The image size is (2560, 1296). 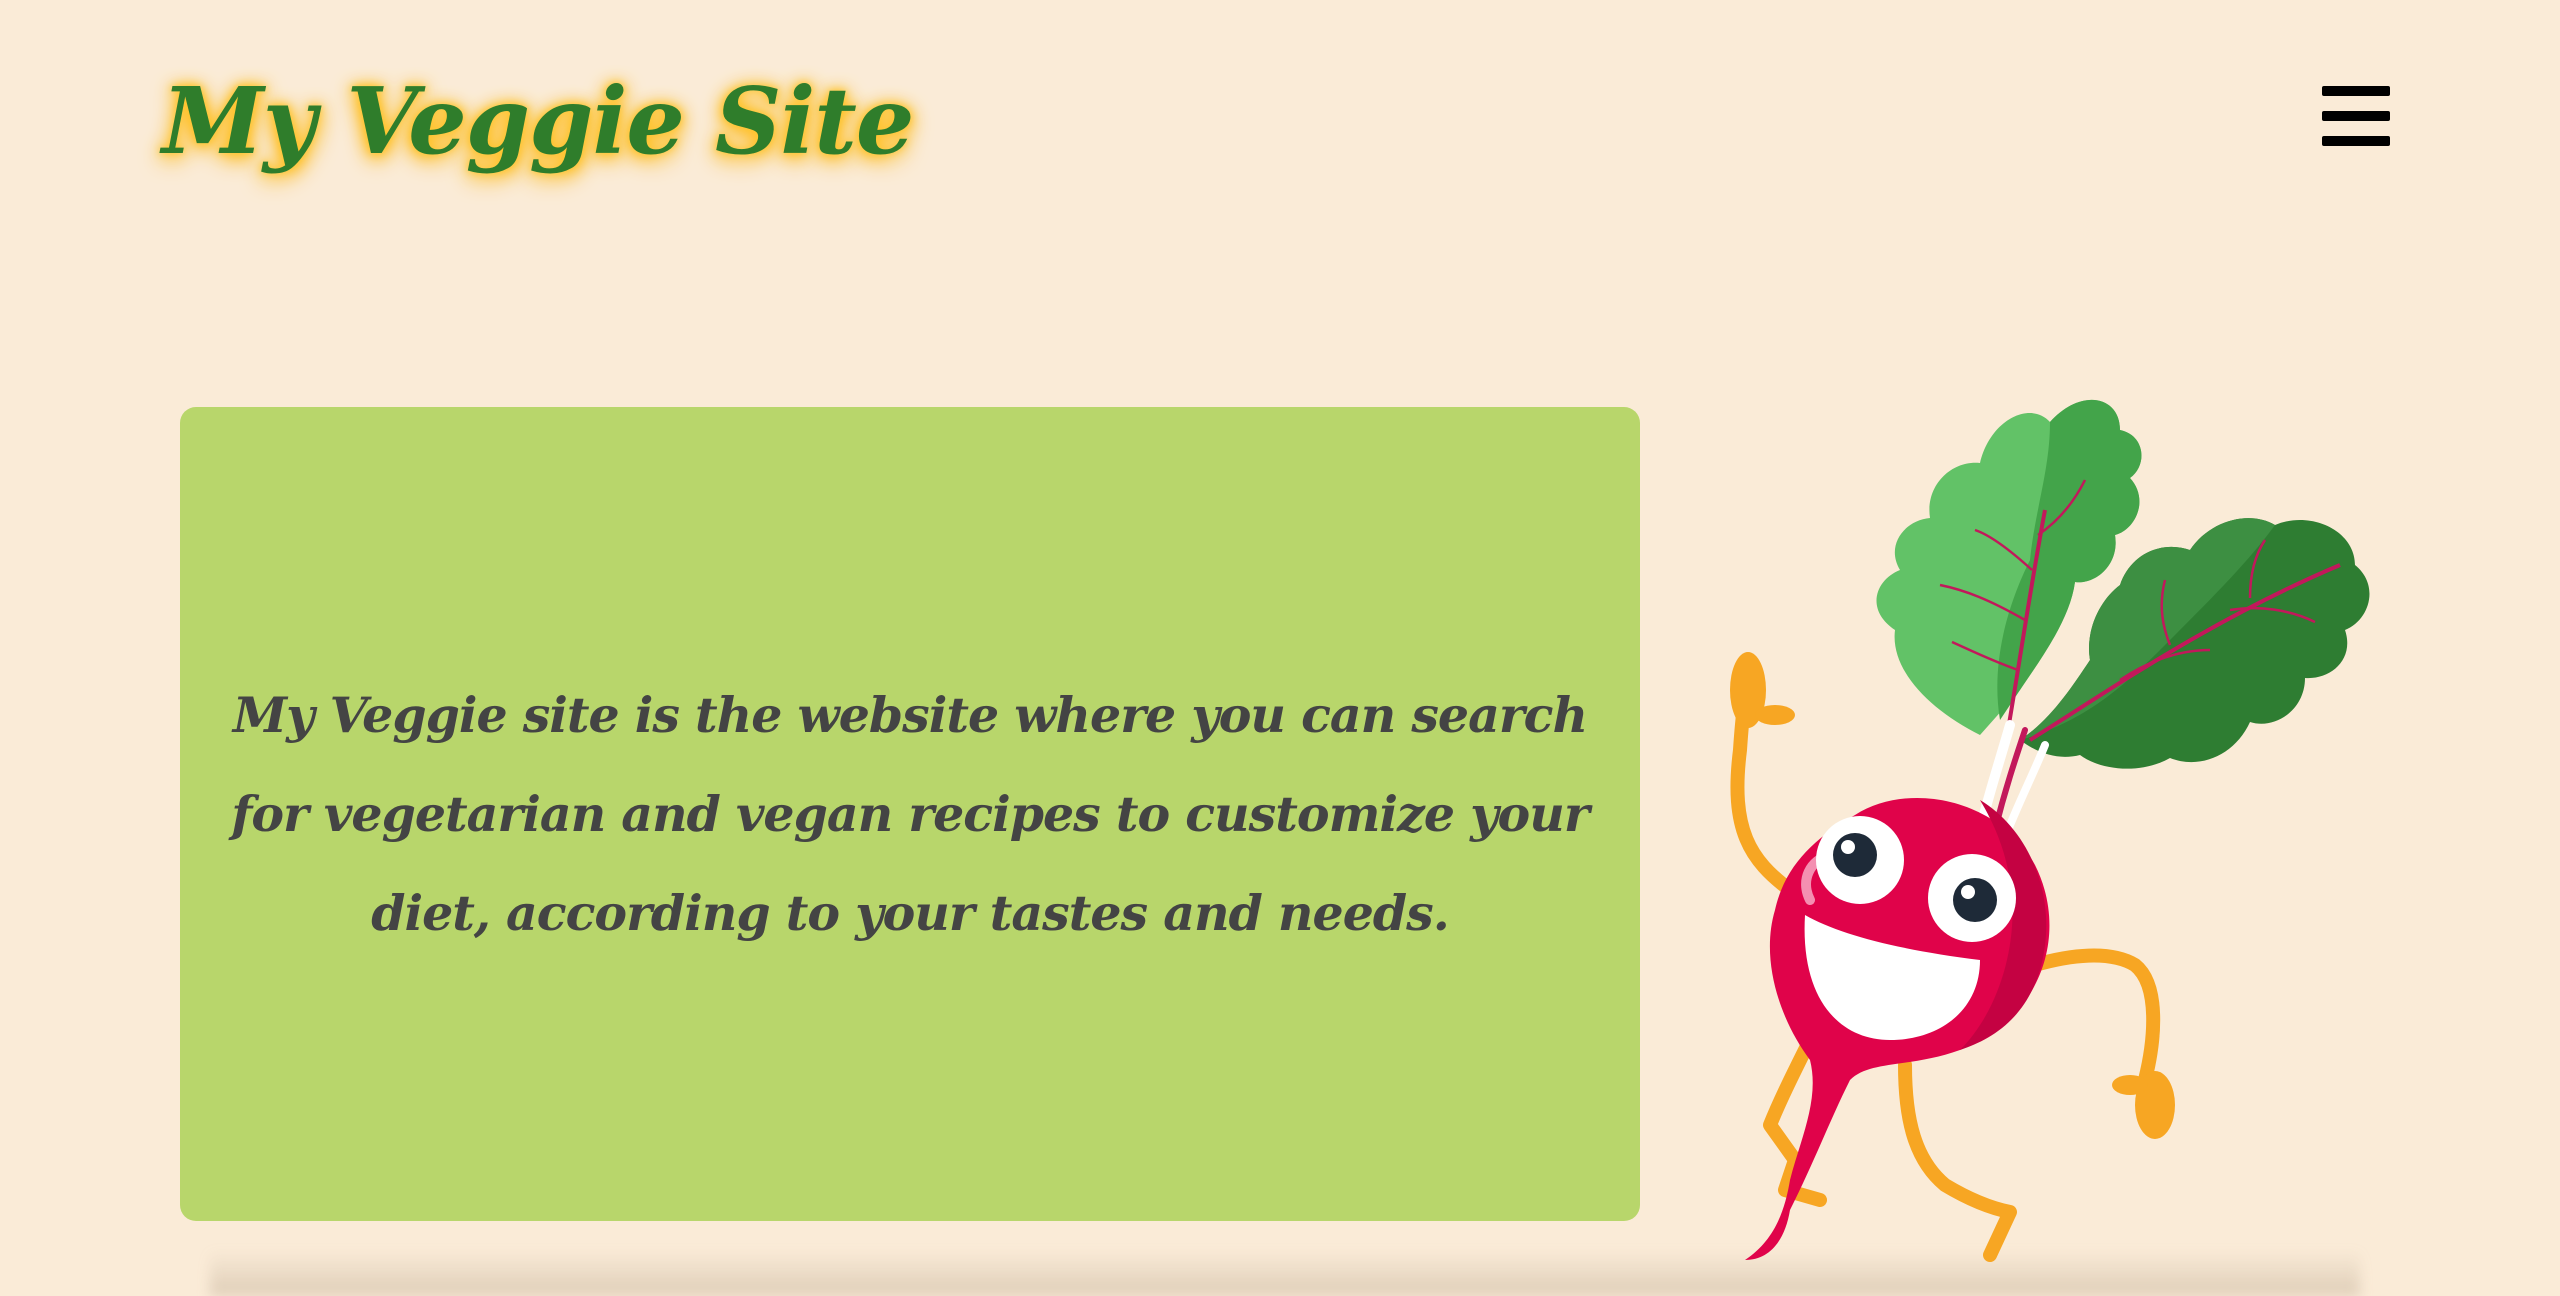 I want to click on menu-bar-middle, so click(x=2356, y=116).